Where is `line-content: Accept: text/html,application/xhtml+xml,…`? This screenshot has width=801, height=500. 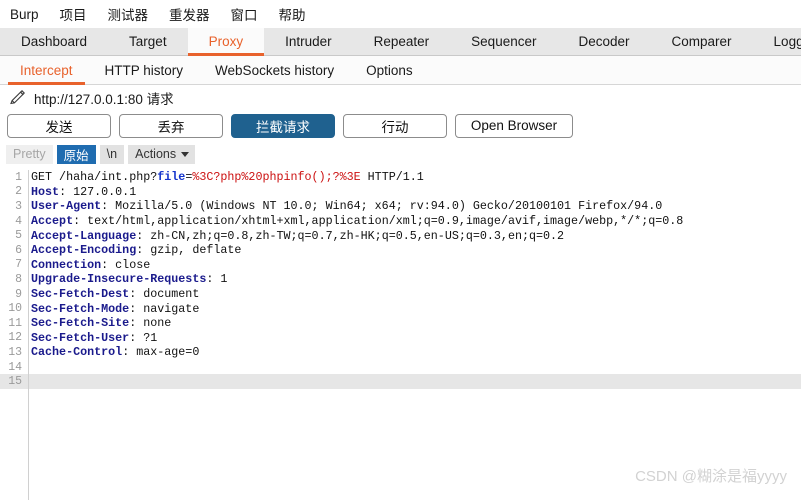 line-content: Accept: text/html,application/xhtml+xml,… is located at coordinates (357, 221).